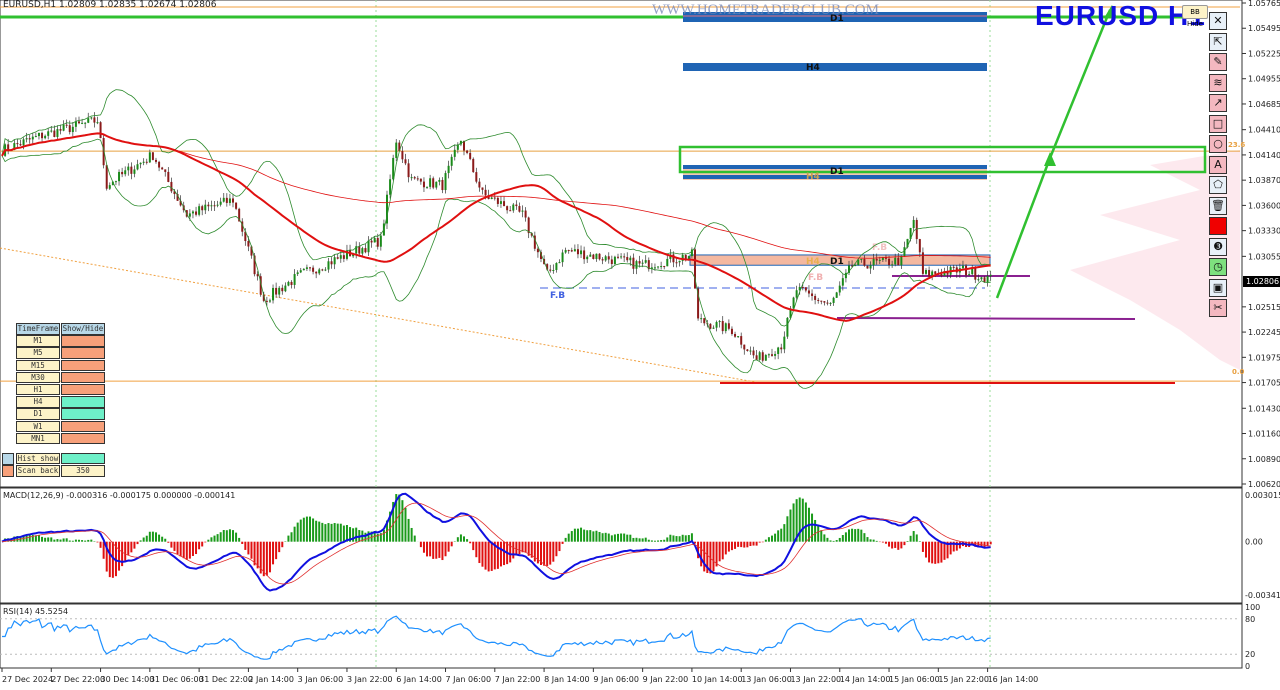 The height and width of the screenshot is (690, 1280). What do you see at coordinates (1195, 16) in the screenshot?
I see `bb-hide-button: BB Hide` at bounding box center [1195, 16].